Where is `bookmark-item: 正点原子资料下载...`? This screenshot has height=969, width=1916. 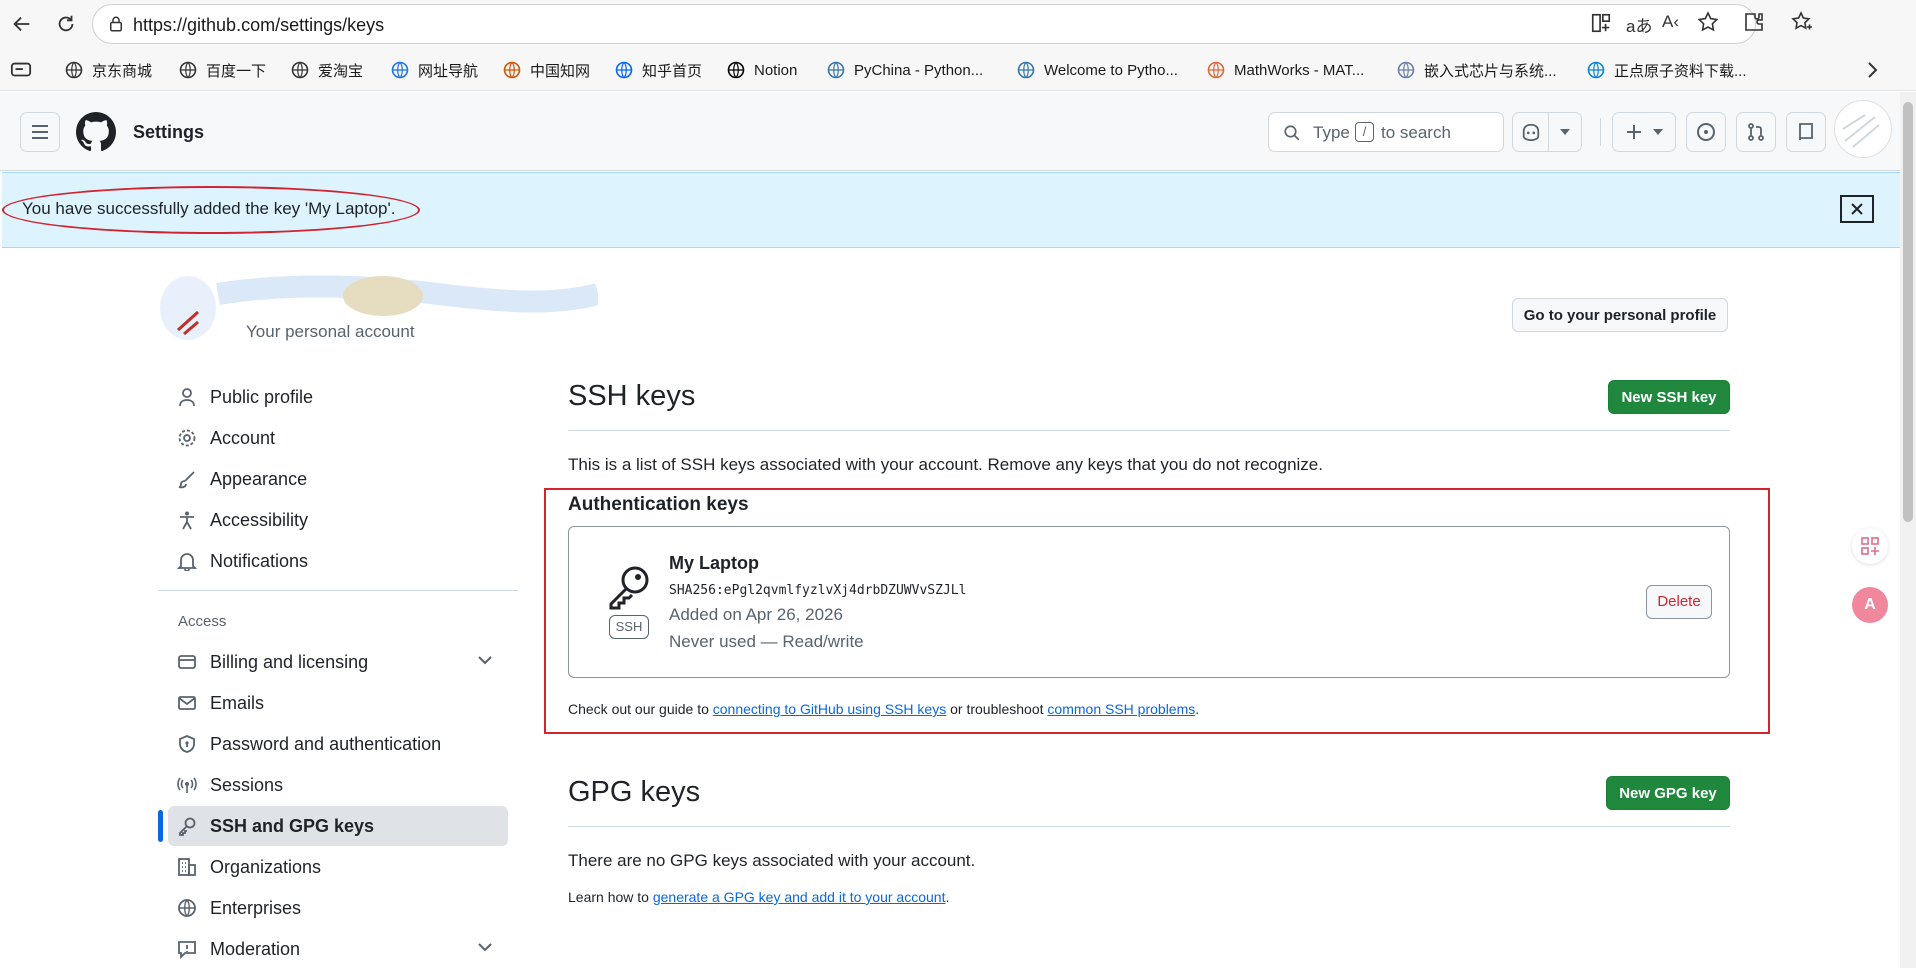
bookmark-item: 正点原子资料下载... is located at coordinates (1666, 70).